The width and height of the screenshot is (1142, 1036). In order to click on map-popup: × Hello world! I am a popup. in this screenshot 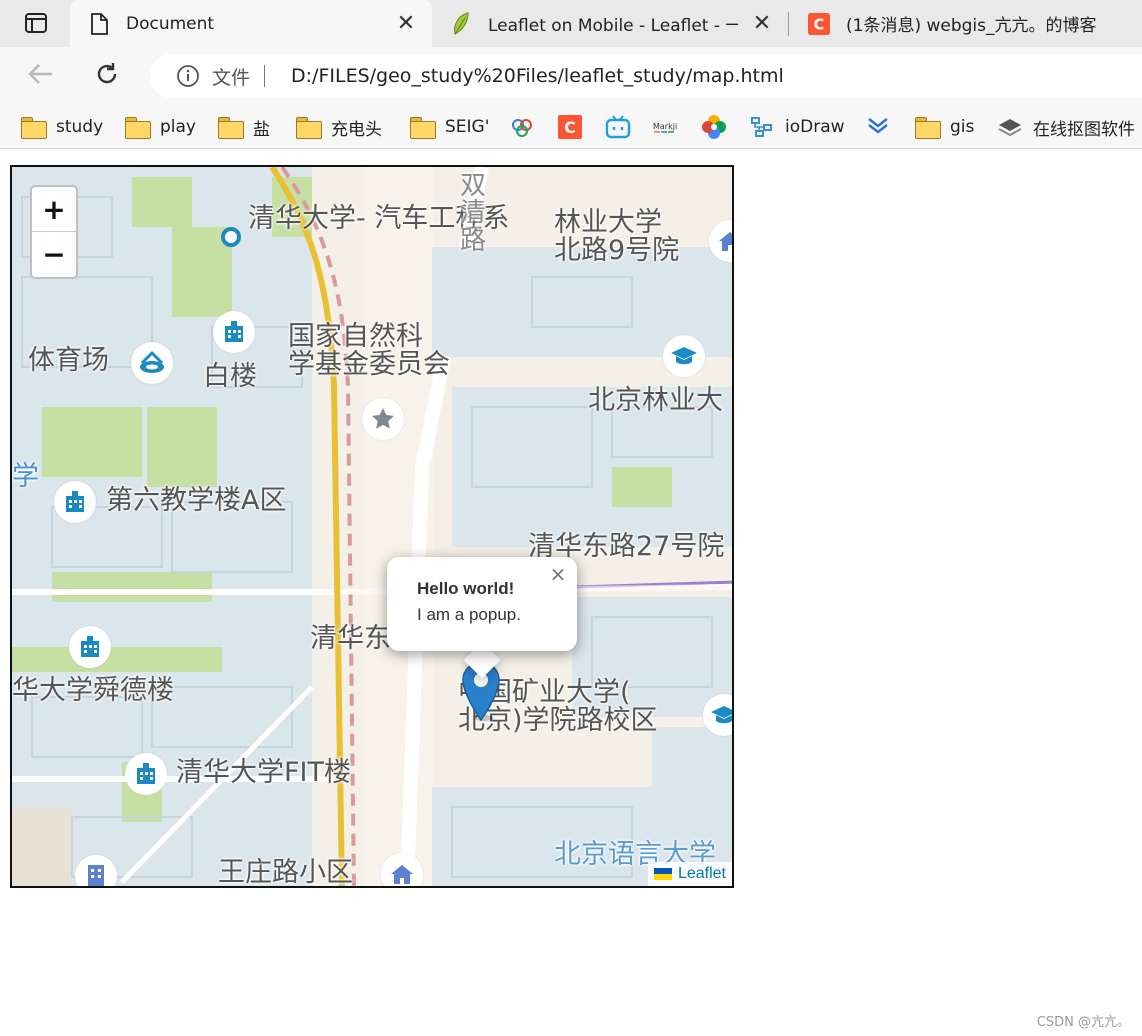, I will do `click(482, 604)`.